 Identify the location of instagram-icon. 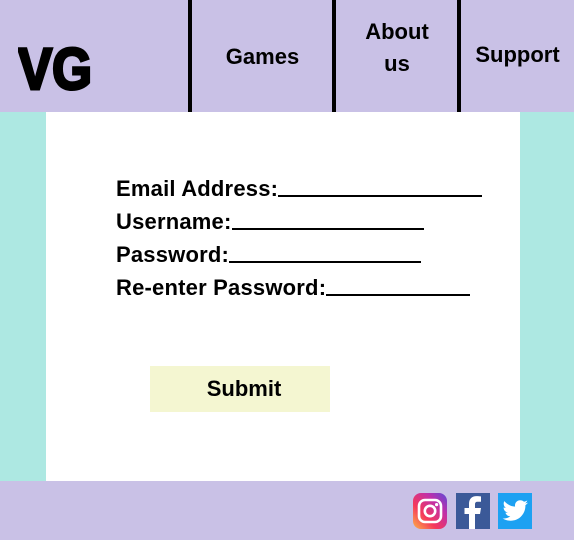
(430, 511).